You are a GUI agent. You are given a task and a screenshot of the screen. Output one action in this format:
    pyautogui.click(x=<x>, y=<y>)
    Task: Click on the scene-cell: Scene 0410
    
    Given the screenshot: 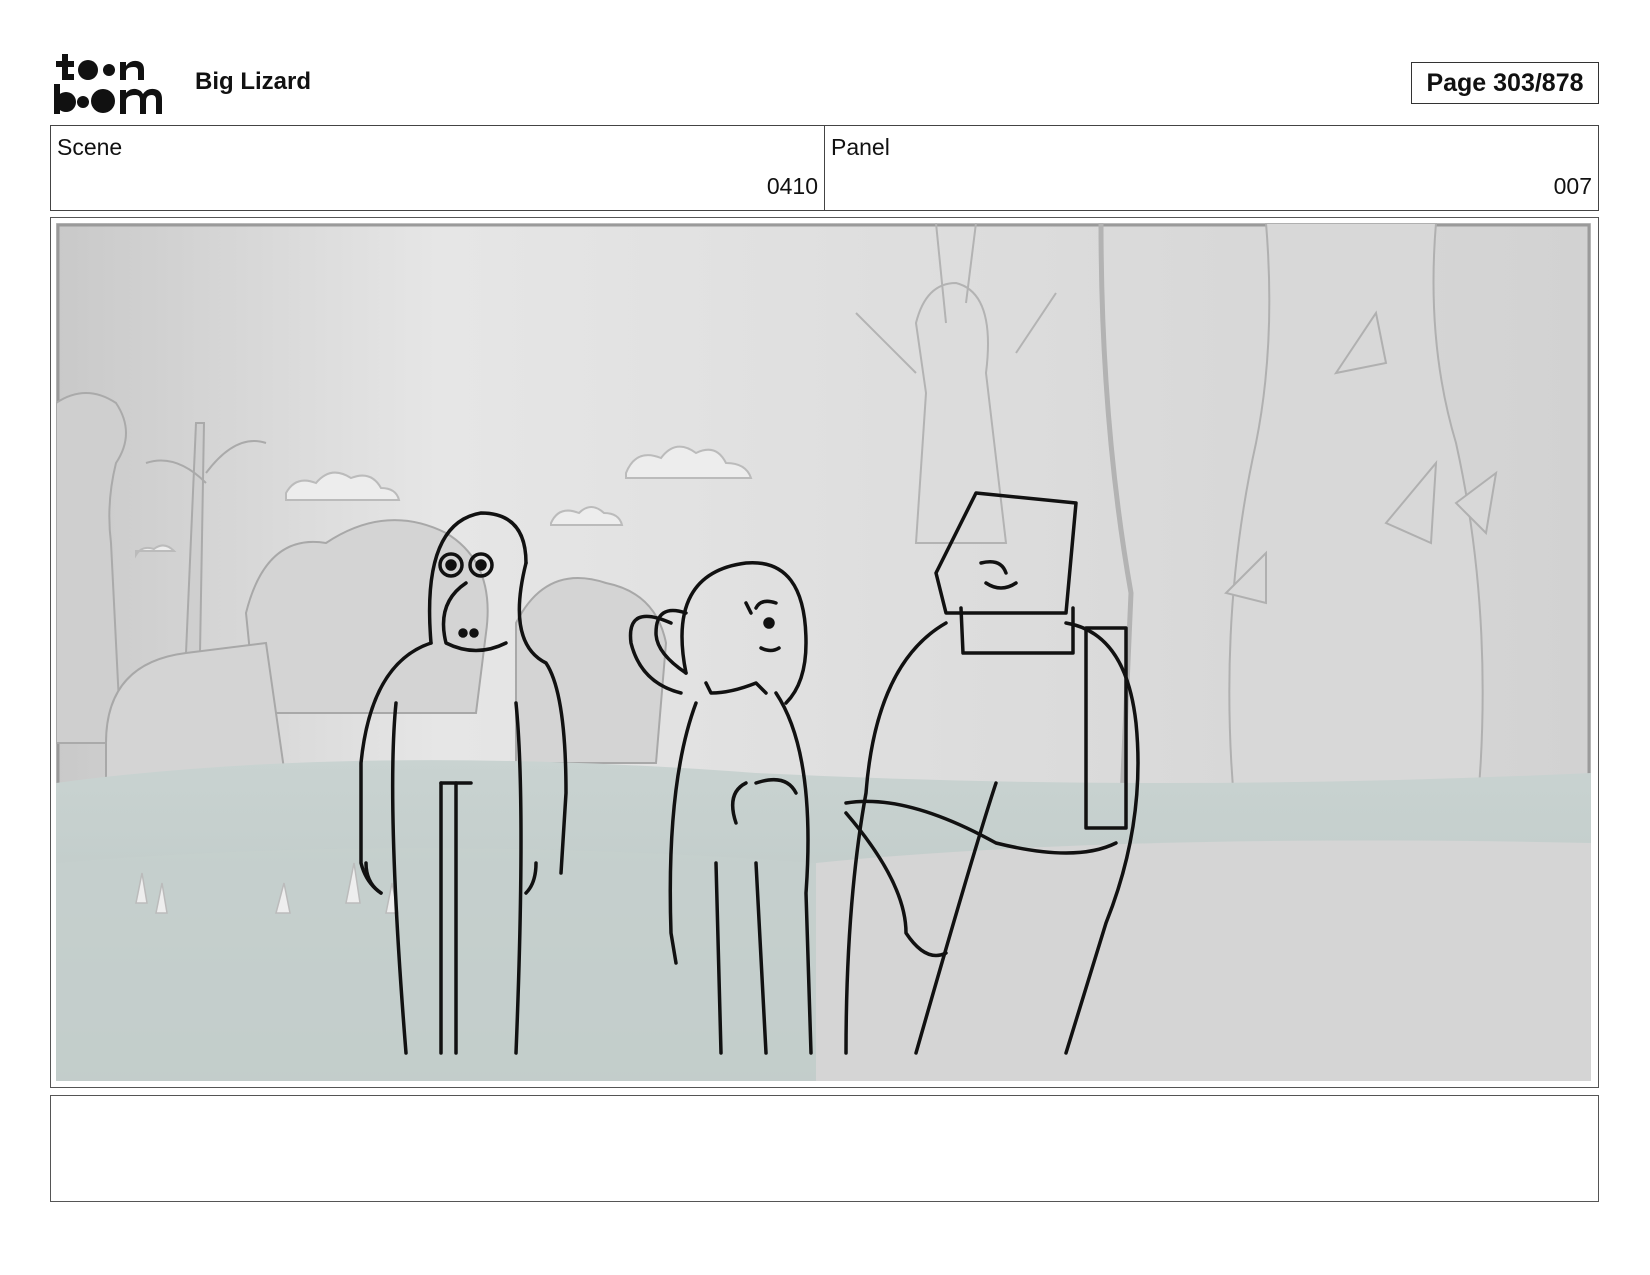 What is the action you would take?
    pyautogui.click(x=437, y=168)
    